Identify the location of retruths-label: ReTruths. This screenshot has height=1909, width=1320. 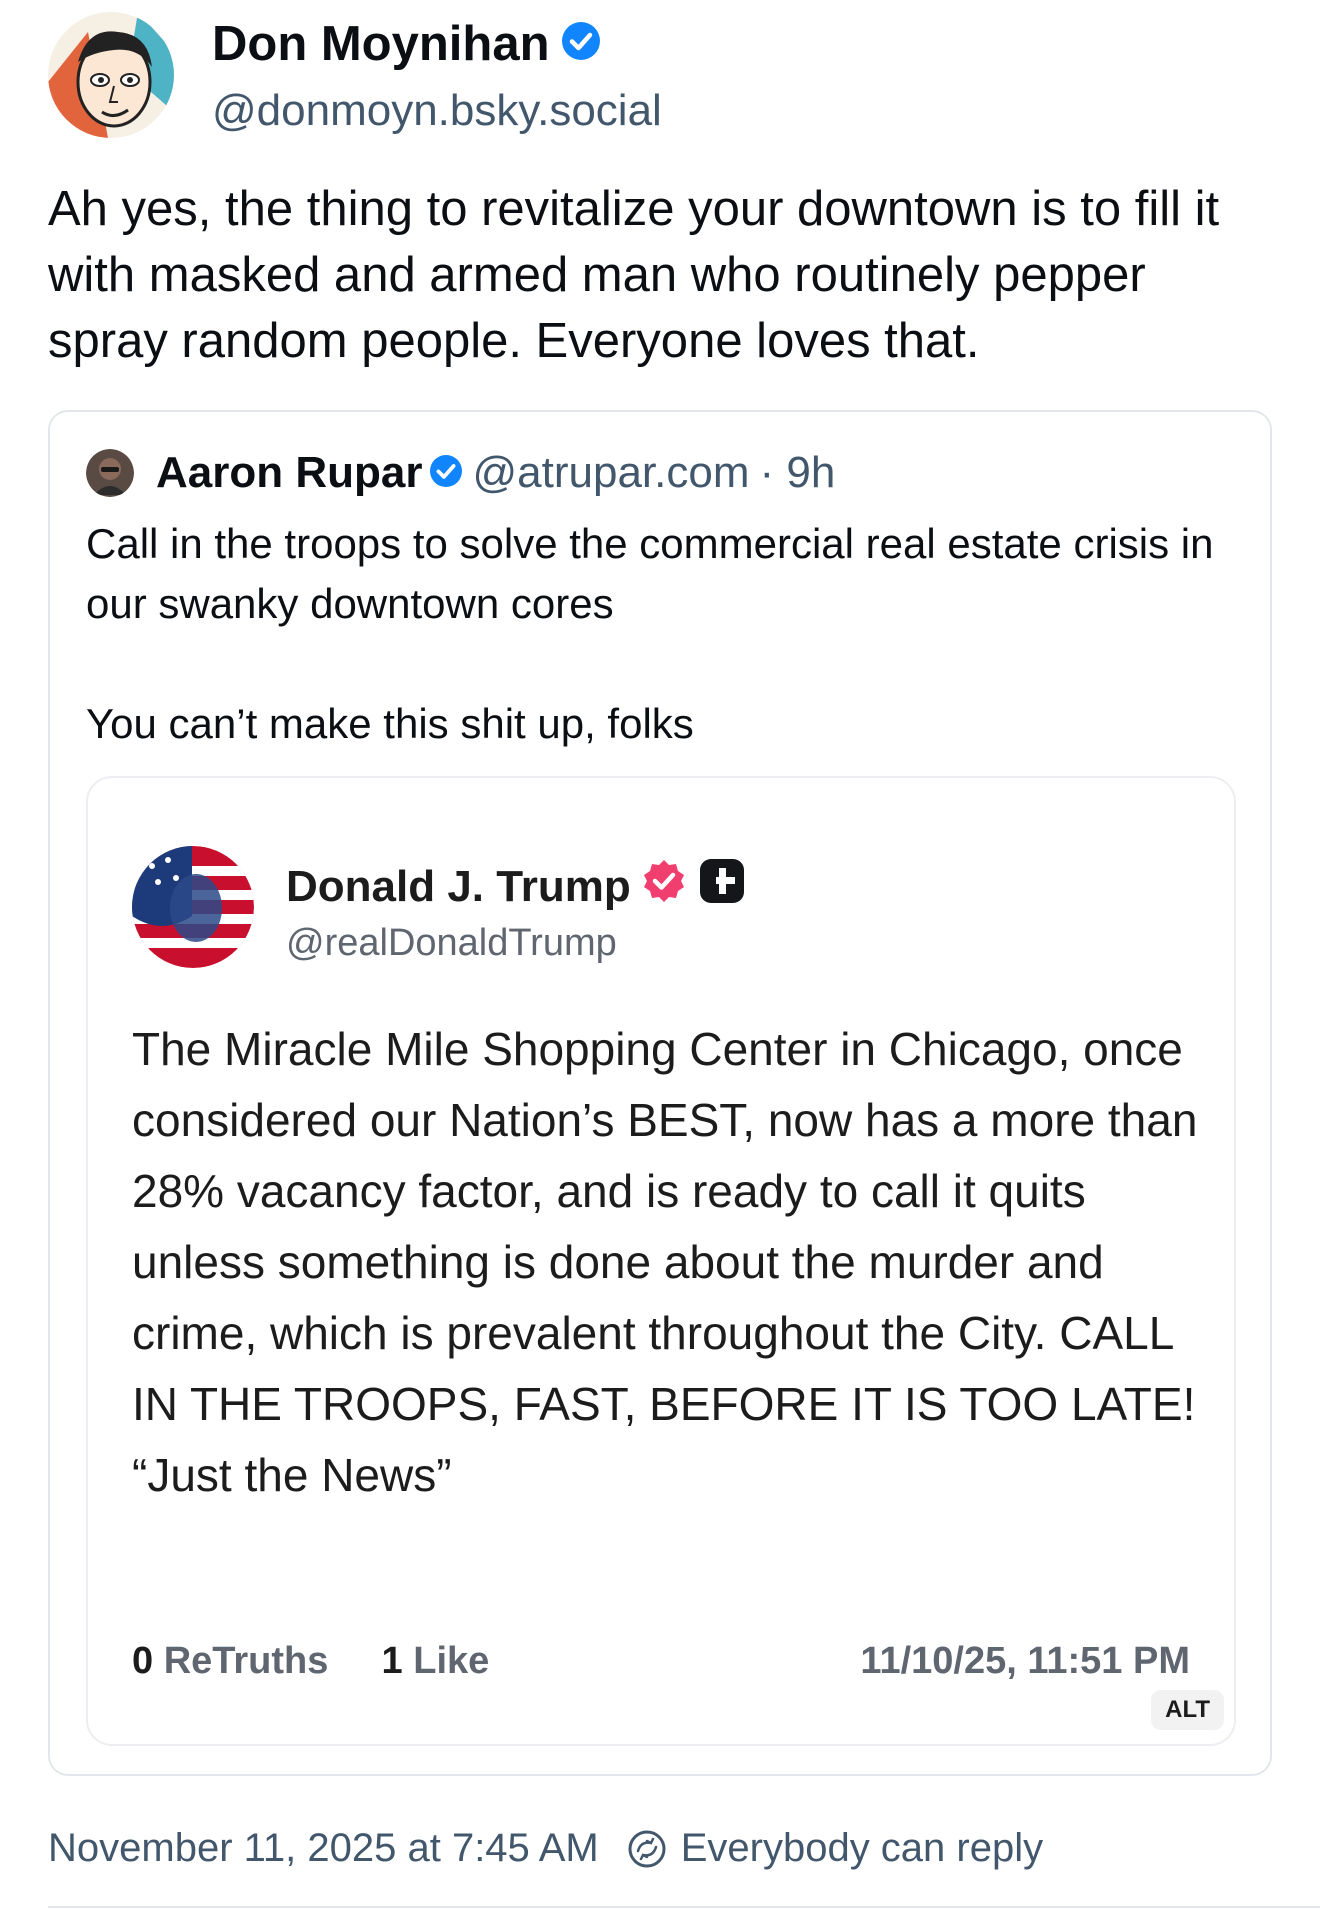
(246, 1661).